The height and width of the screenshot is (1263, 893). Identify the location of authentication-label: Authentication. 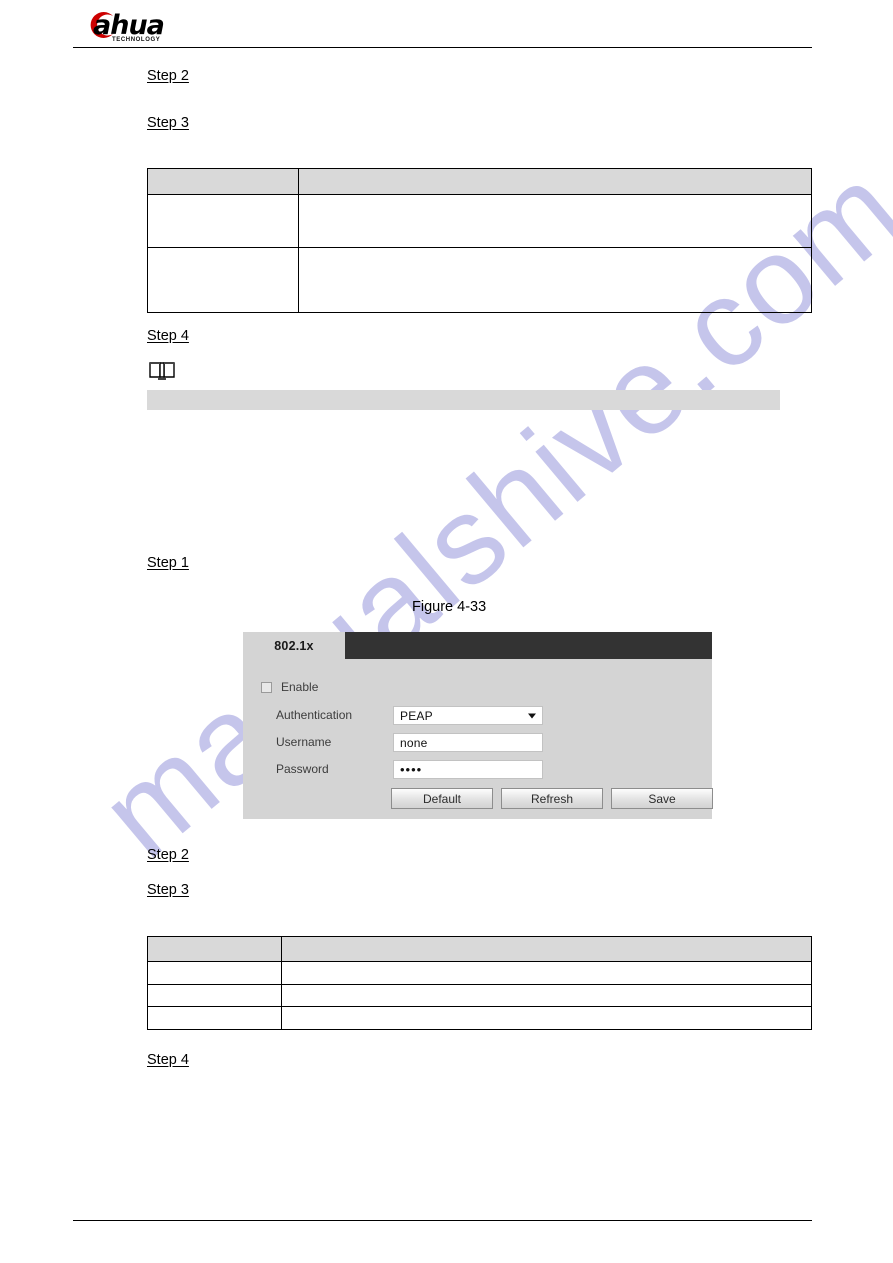
(314, 715).